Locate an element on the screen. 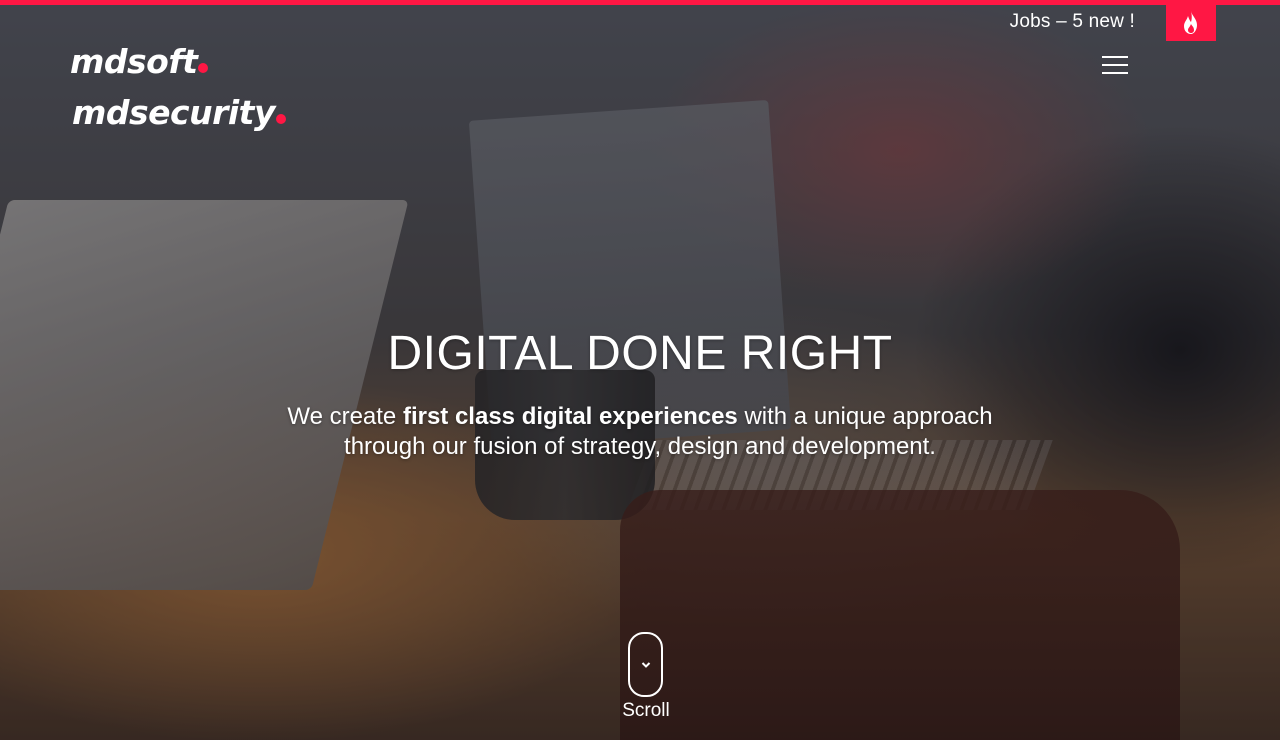 This screenshot has width=1280, height=740. hamburger-menu-icon is located at coordinates (1115, 57).